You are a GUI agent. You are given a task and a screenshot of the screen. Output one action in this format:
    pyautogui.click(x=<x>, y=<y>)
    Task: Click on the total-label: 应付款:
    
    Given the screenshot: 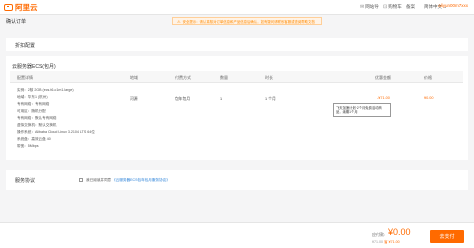 What is the action you would take?
    pyautogui.click(x=379, y=234)
    